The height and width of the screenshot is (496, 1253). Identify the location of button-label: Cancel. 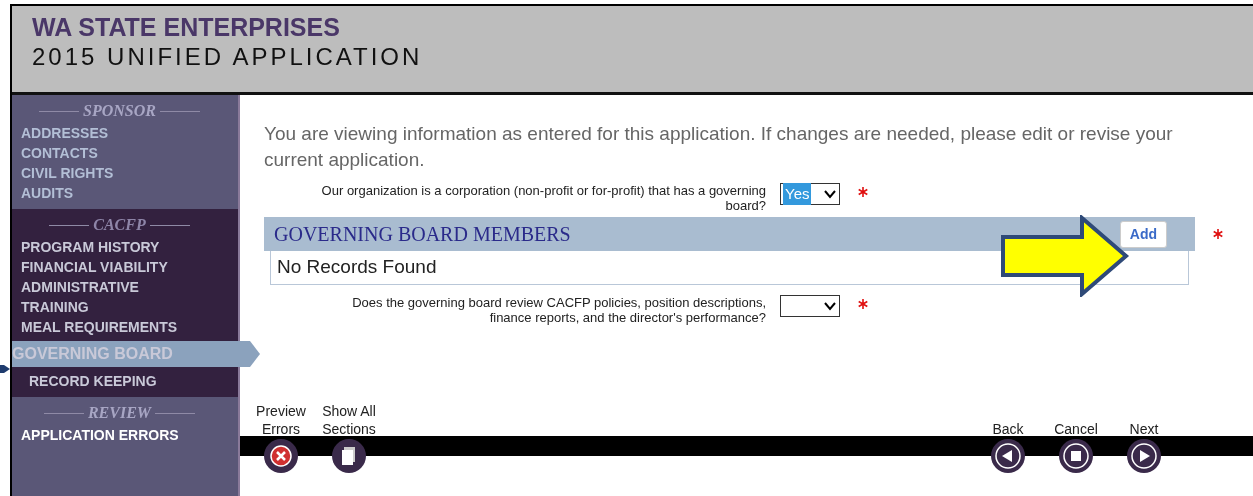
(1076, 429).